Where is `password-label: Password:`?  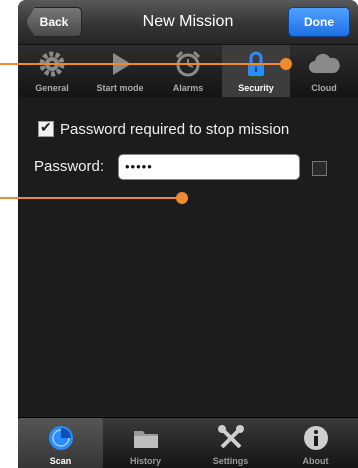
password-label: Password: is located at coordinates (69, 166).